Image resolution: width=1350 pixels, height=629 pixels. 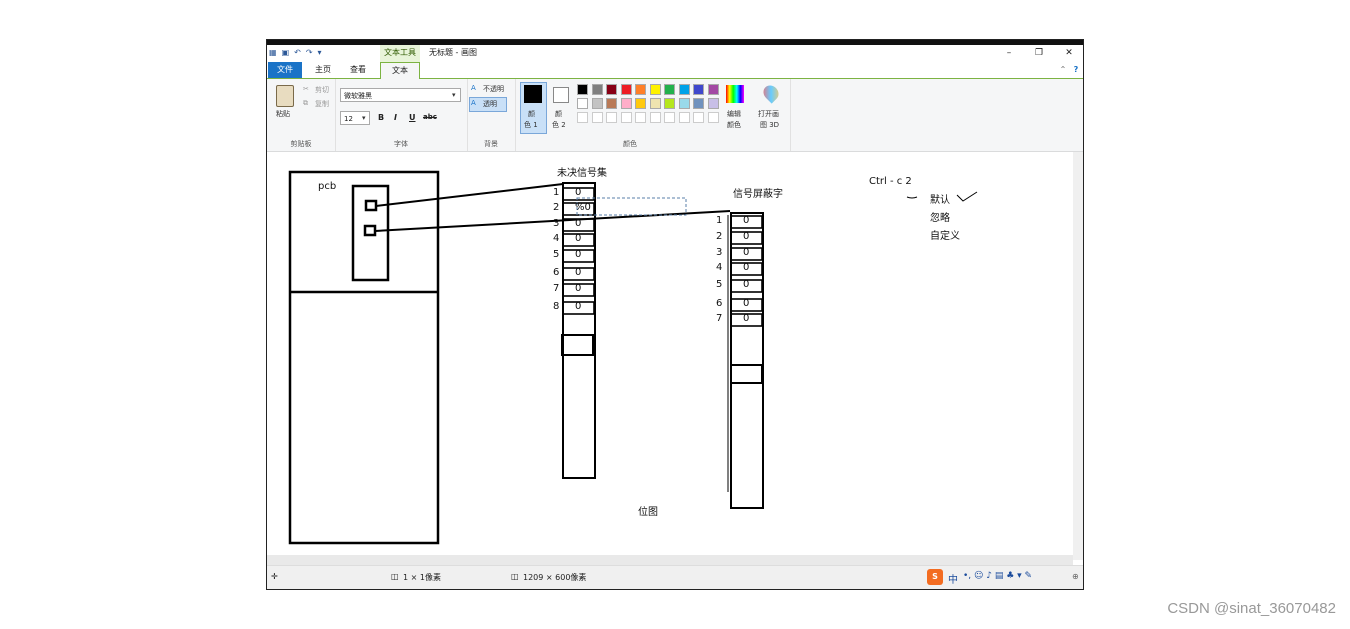 What do you see at coordinates (286, 53) in the screenshot?
I see `save-icon: ▣` at bounding box center [286, 53].